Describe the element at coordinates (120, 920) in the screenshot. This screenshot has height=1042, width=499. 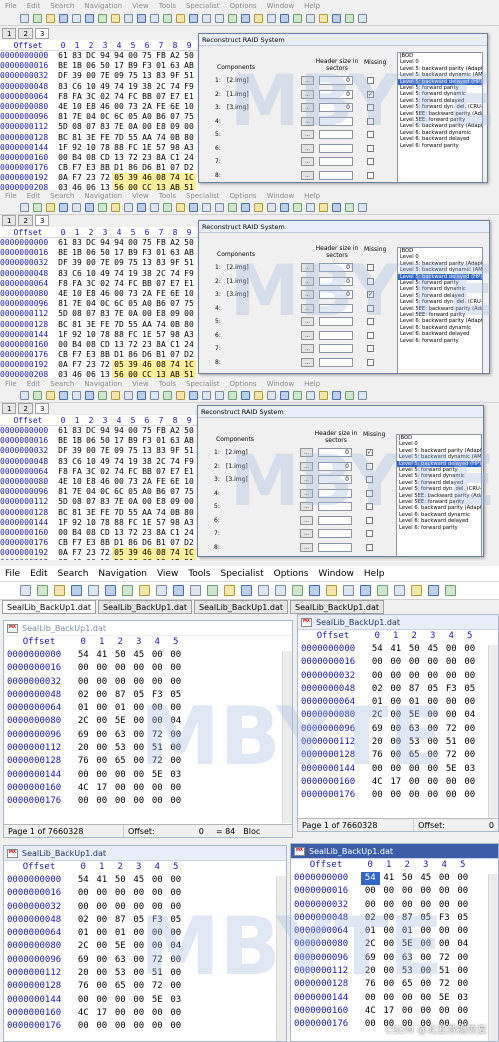
I see `hex-byte: 87` at that location.